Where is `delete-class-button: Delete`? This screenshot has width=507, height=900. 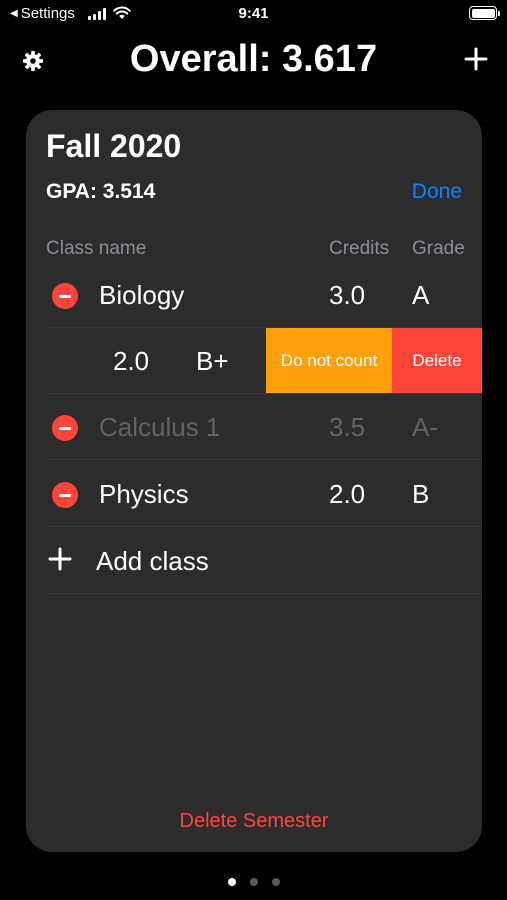 delete-class-button: Delete is located at coordinates (437, 361).